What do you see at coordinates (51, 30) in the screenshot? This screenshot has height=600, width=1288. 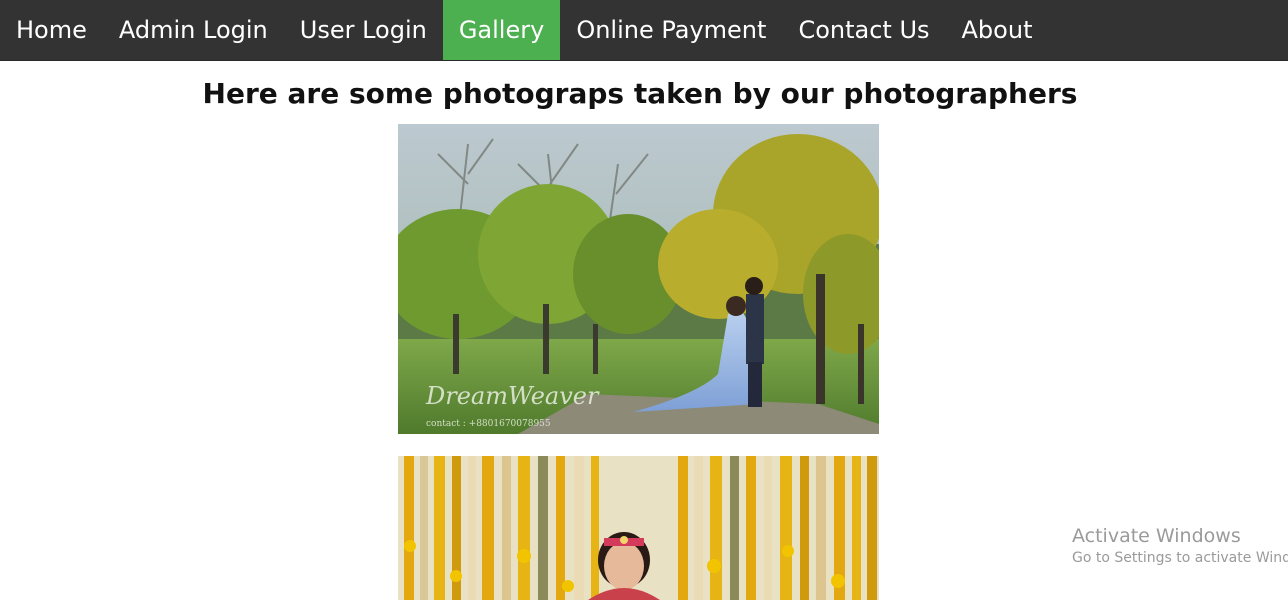 I see `nav-home-link: Home` at bounding box center [51, 30].